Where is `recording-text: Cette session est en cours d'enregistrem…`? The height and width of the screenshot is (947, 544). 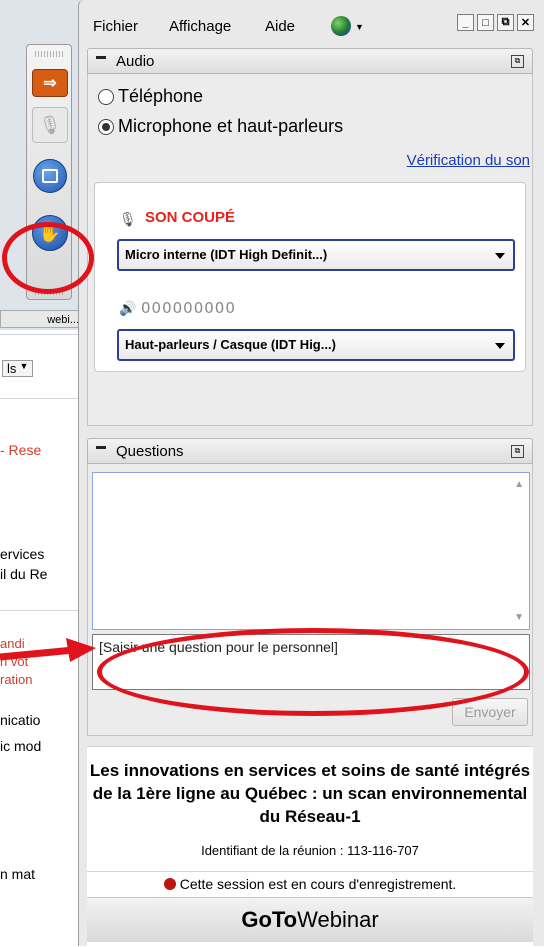 recording-text: Cette session est en cours d'enregistrem… is located at coordinates (318, 884).